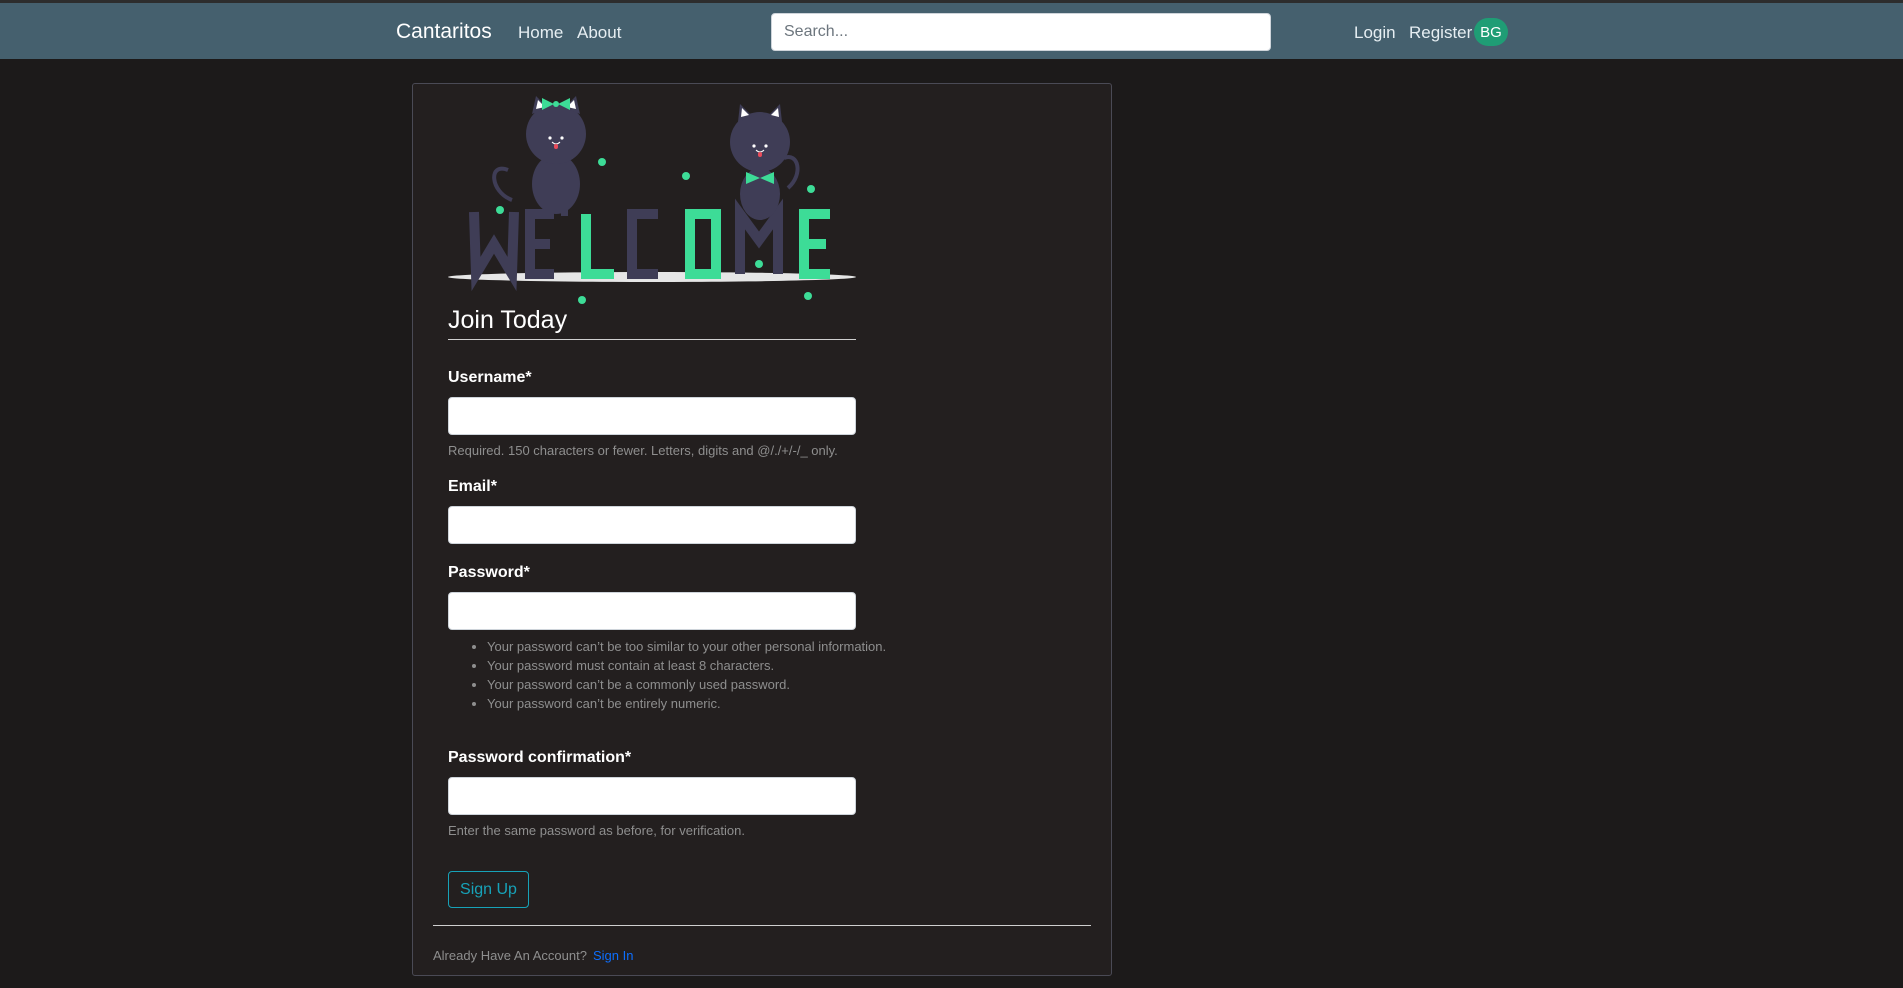 This screenshot has width=1903, height=988. I want to click on email-field, so click(652, 525).